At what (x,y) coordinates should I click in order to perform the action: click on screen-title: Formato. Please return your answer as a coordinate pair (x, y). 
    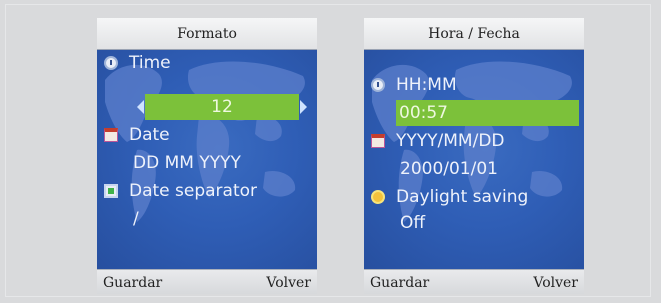
    Looking at the image, I should click on (207, 34).